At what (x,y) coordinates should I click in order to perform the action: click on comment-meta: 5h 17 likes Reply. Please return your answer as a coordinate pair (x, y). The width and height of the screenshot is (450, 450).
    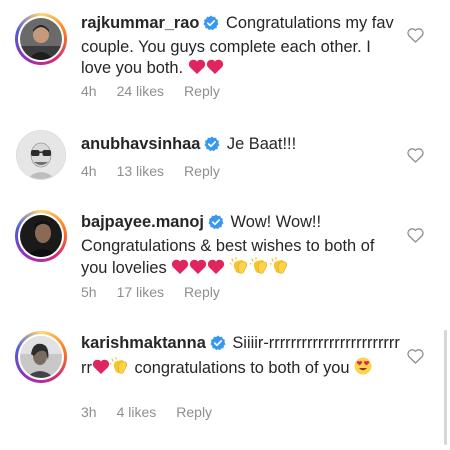
    Looking at the image, I should click on (150, 292).